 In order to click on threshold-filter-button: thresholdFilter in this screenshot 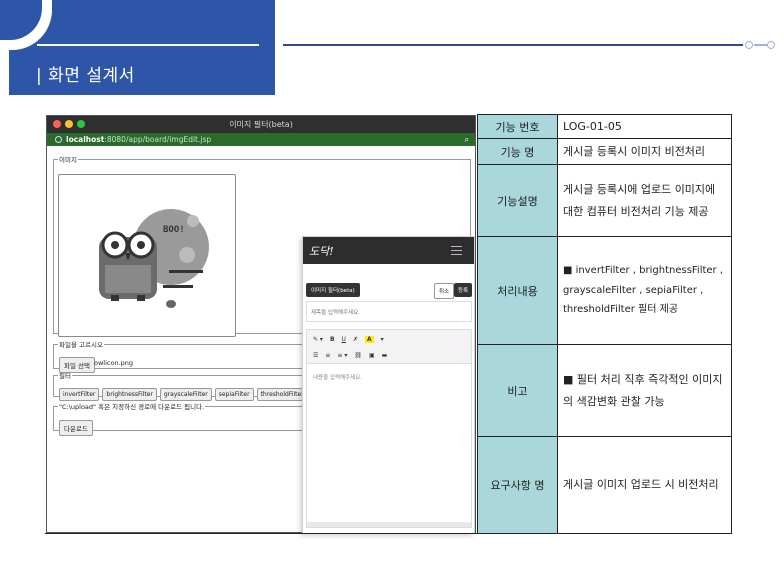, I will do `click(282, 394)`.